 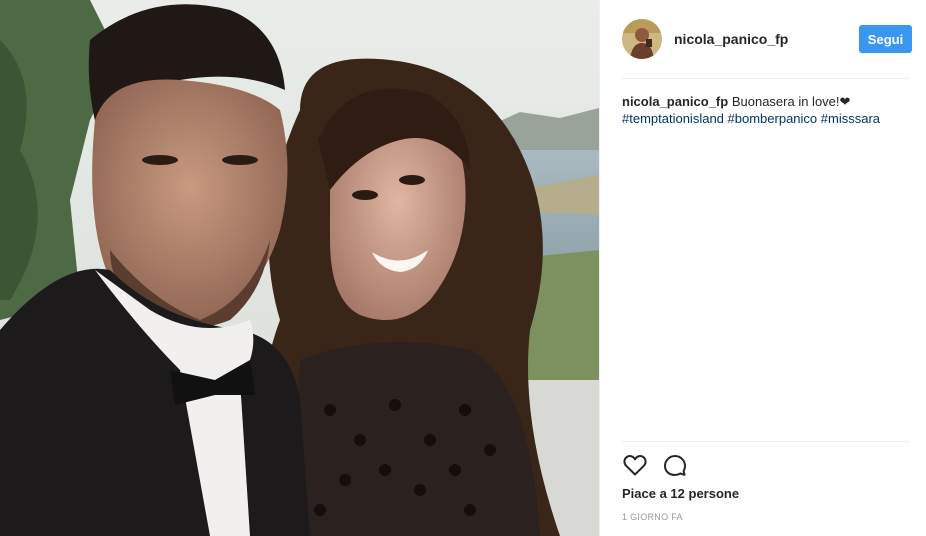 What do you see at coordinates (675, 101) in the screenshot?
I see `caption-username: nicola_panico_fp` at bounding box center [675, 101].